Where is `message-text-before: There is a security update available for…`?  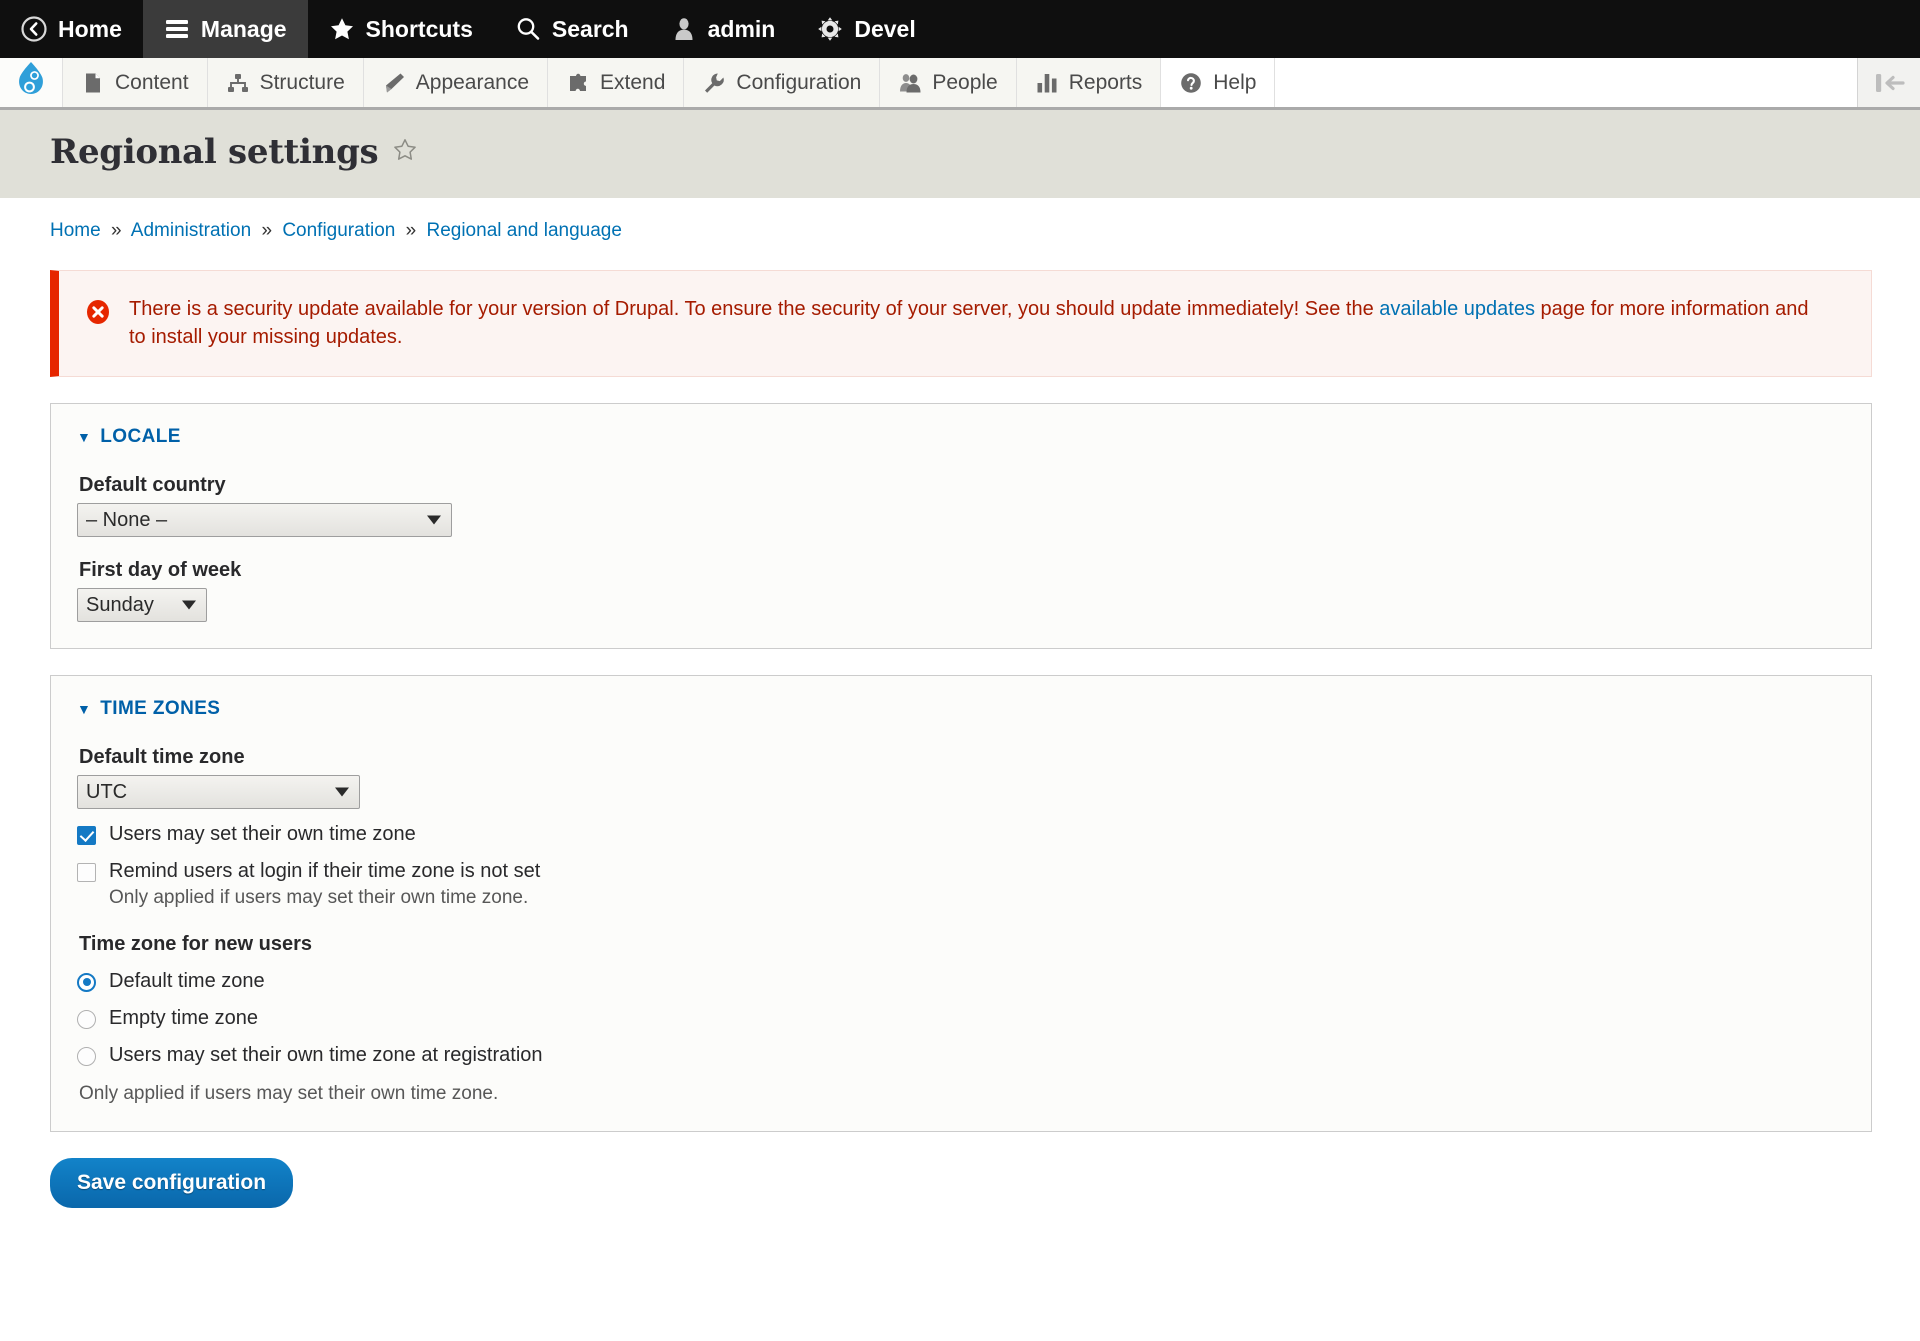 message-text-before: There is a security update available for… is located at coordinates (754, 309).